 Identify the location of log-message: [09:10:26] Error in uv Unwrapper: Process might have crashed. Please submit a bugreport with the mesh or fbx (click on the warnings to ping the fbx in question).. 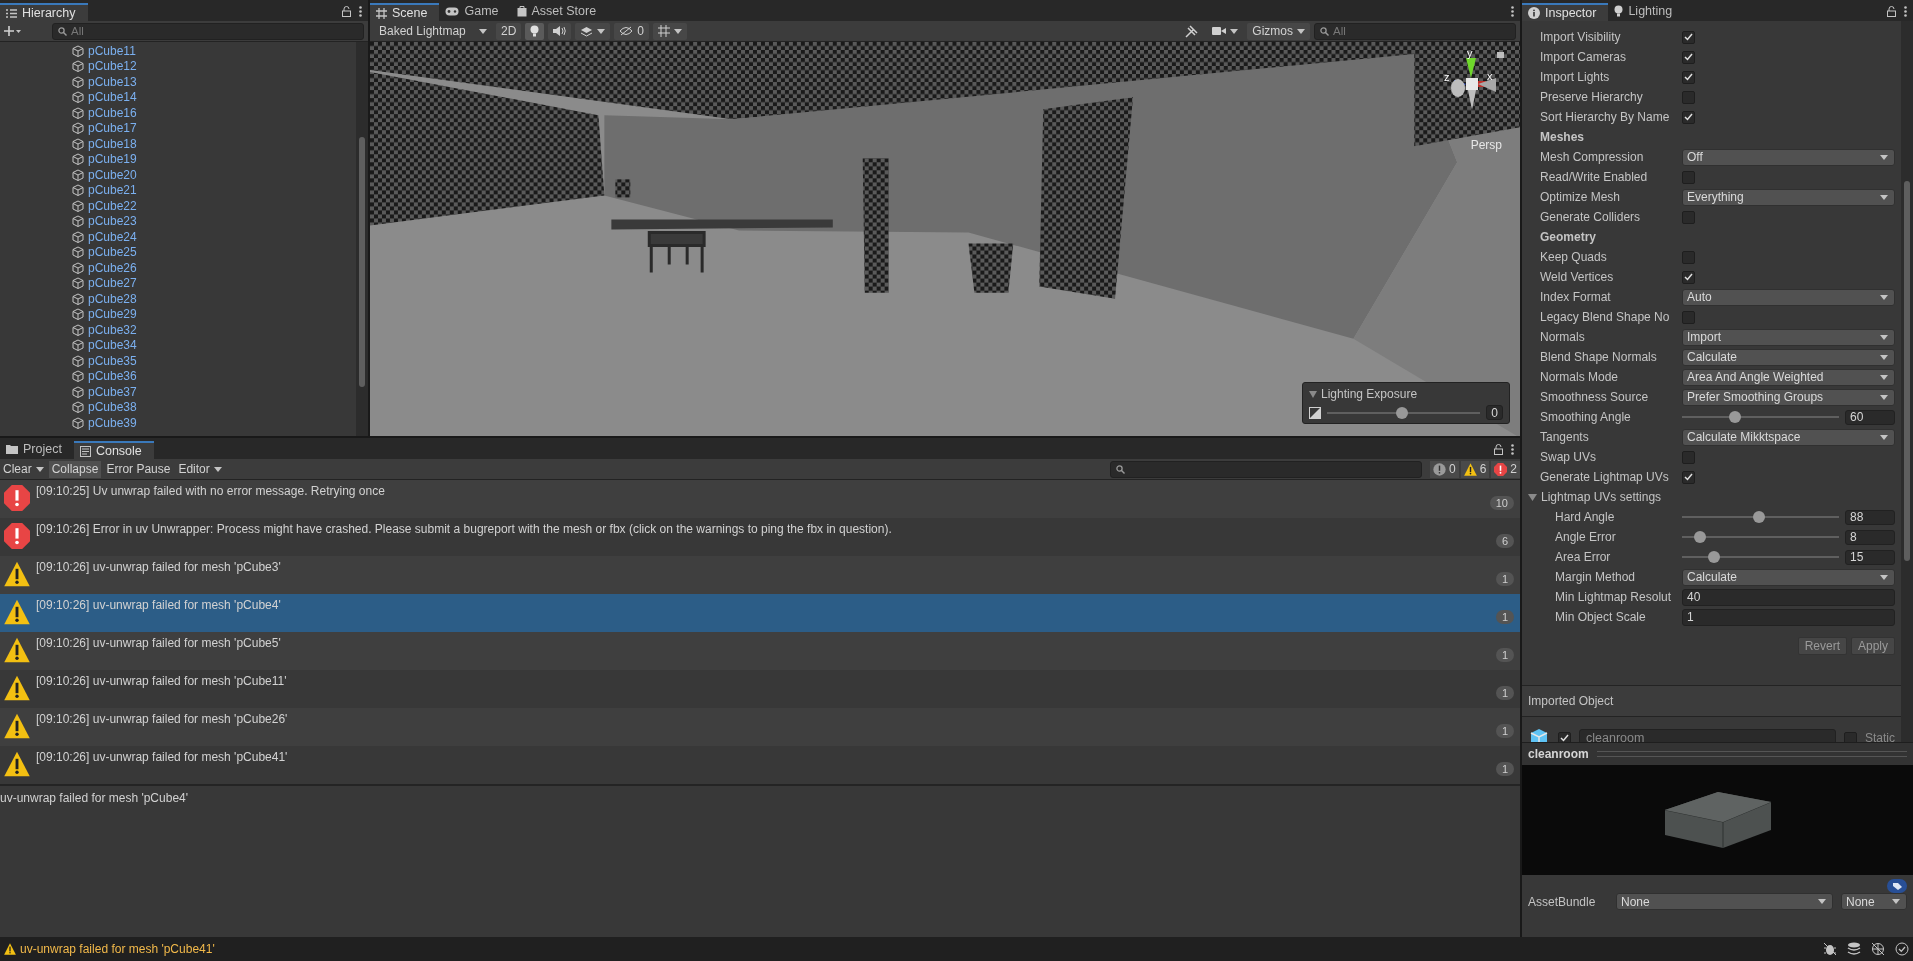
(763, 527).